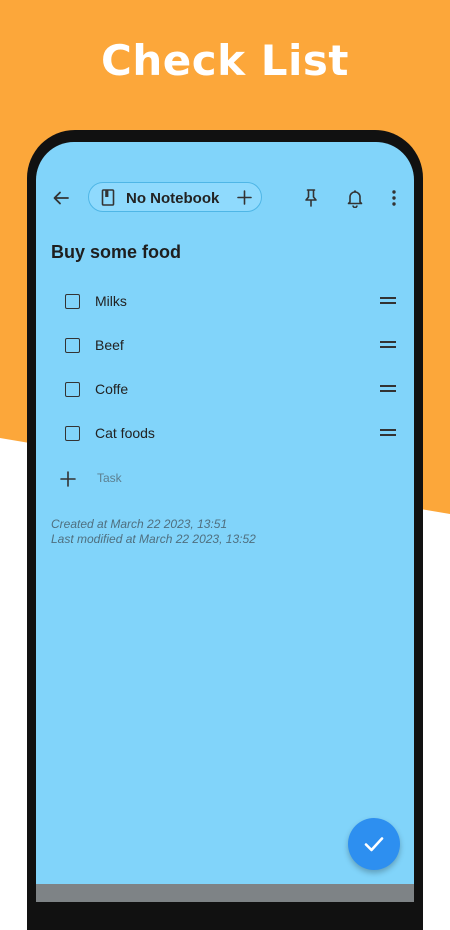 This screenshot has width=450, height=930. I want to click on created-timestamp: Created at March 22 2023, 13:51, so click(139, 524).